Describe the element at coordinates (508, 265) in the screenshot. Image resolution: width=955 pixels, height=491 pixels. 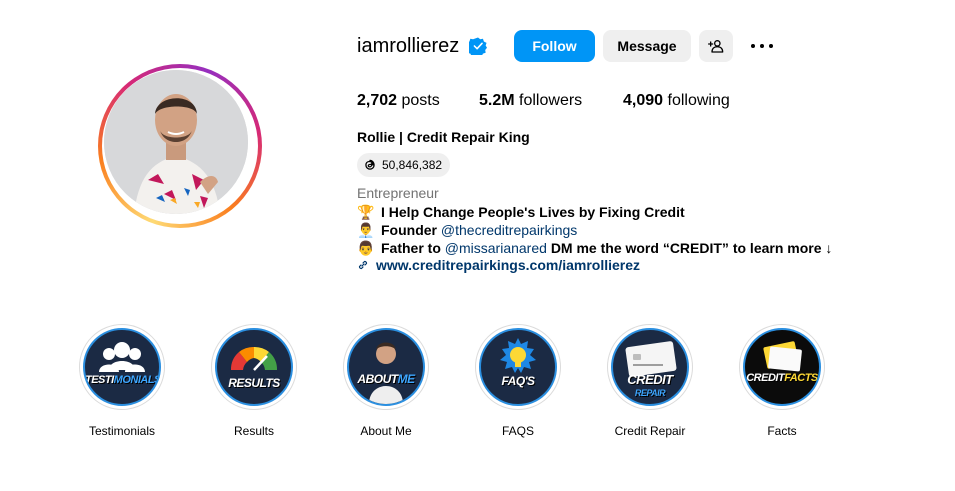
I see `website-url: www.creditrepairkings.com/iamrollierez` at that location.